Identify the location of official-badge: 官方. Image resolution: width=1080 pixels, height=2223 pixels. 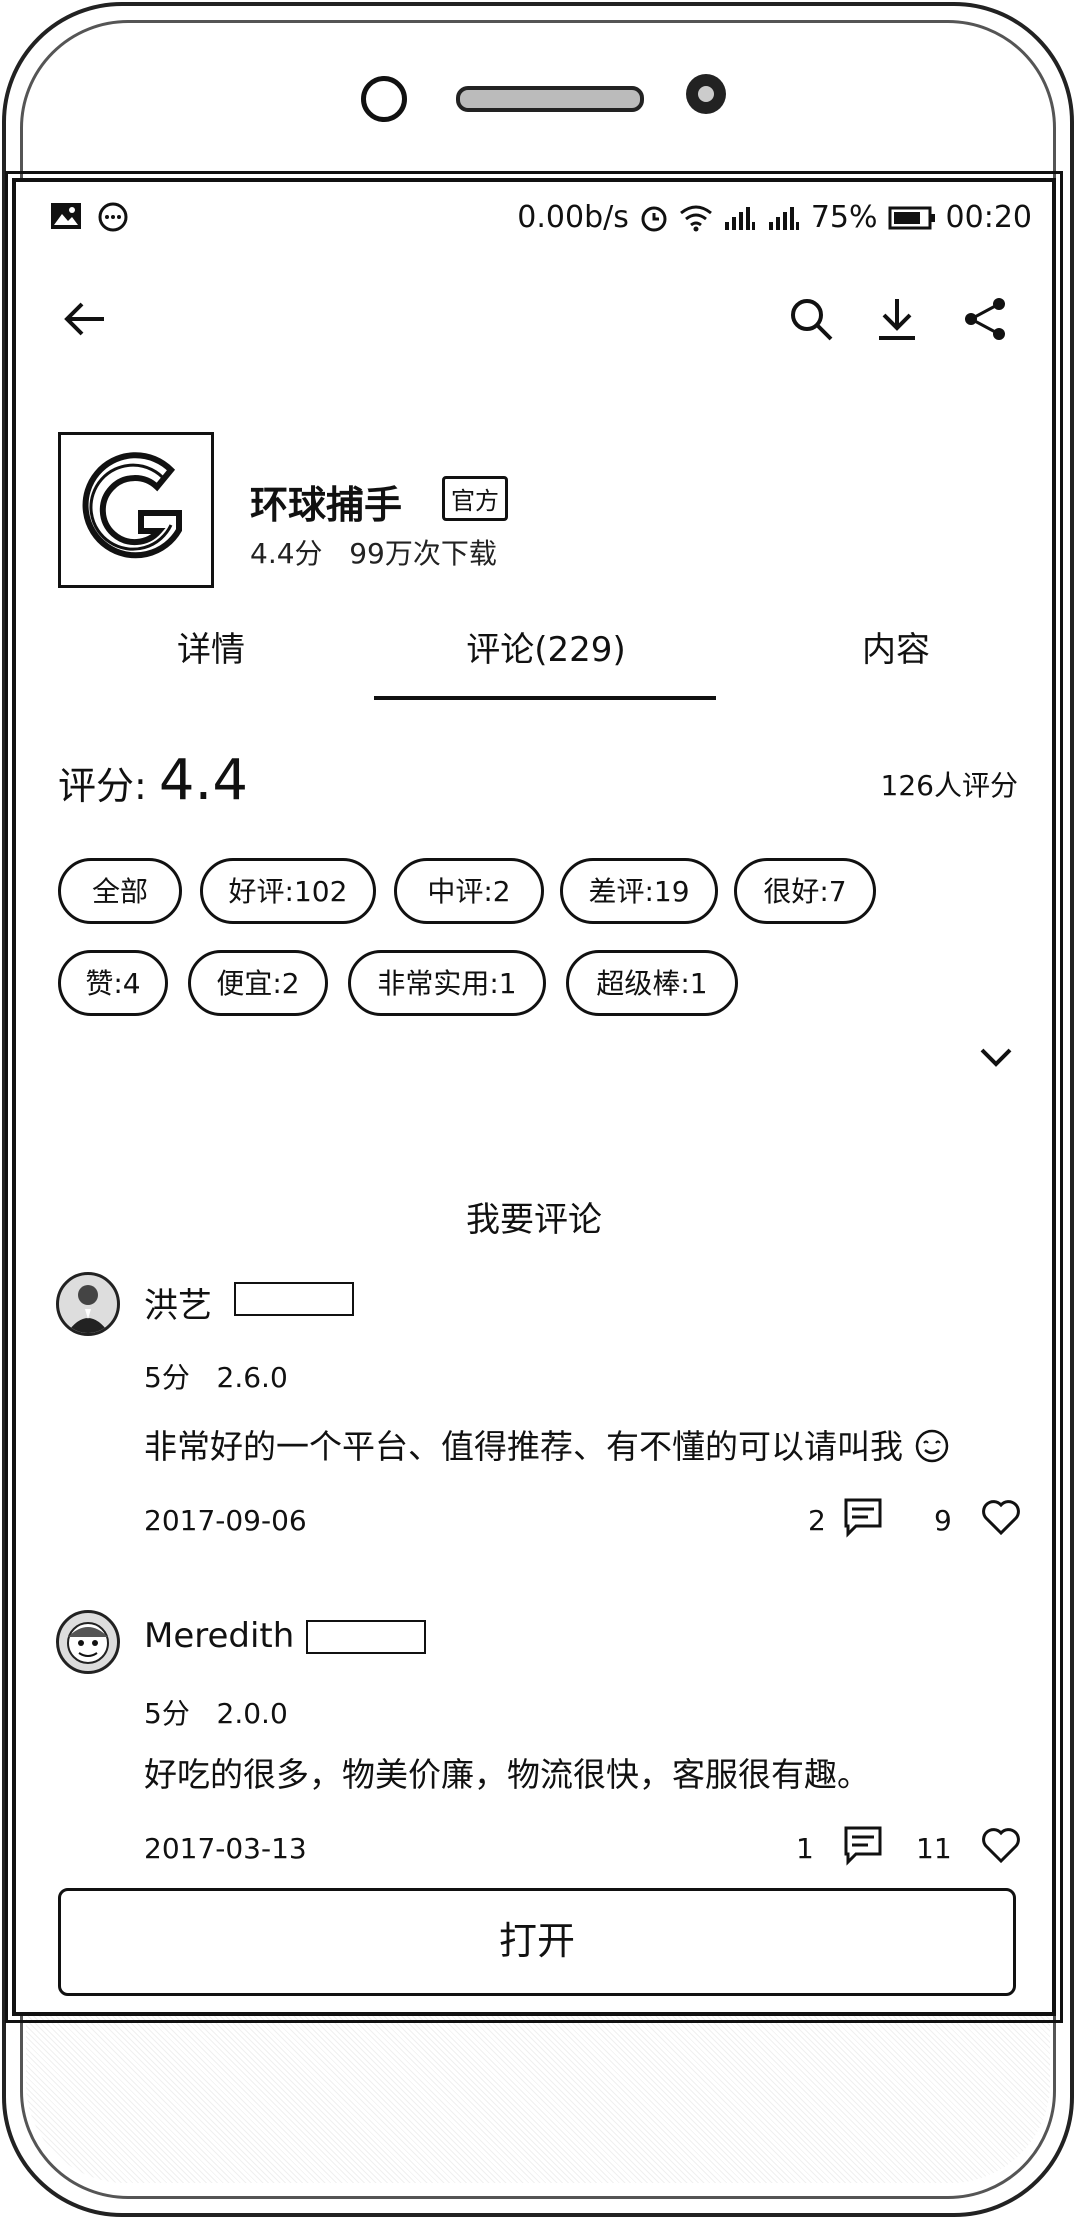
(475, 498).